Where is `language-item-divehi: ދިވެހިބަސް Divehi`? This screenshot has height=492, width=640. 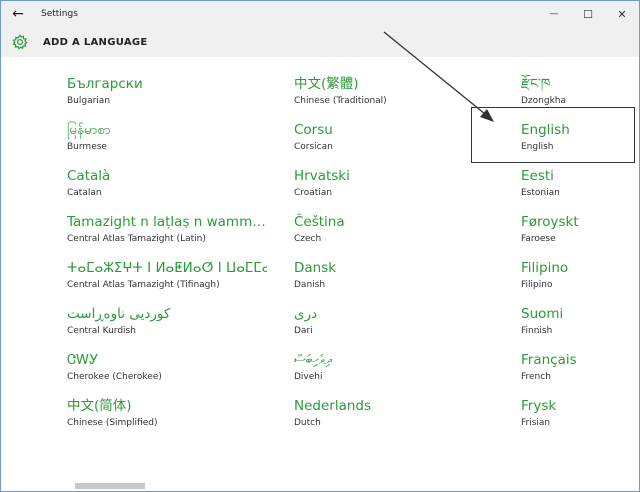 language-item-divehi: ދިވެހިބަސް Divehi is located at coordinates (394, 371).